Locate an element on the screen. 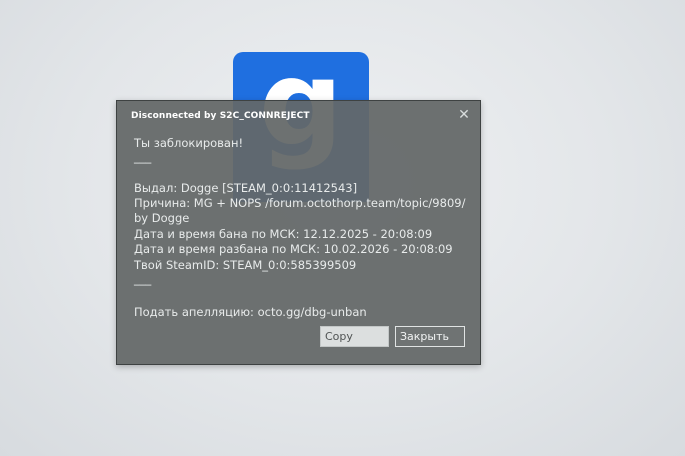 This screenshot has height=456, width=685. close-button: Закрыть is located at coordinates (430, 336).